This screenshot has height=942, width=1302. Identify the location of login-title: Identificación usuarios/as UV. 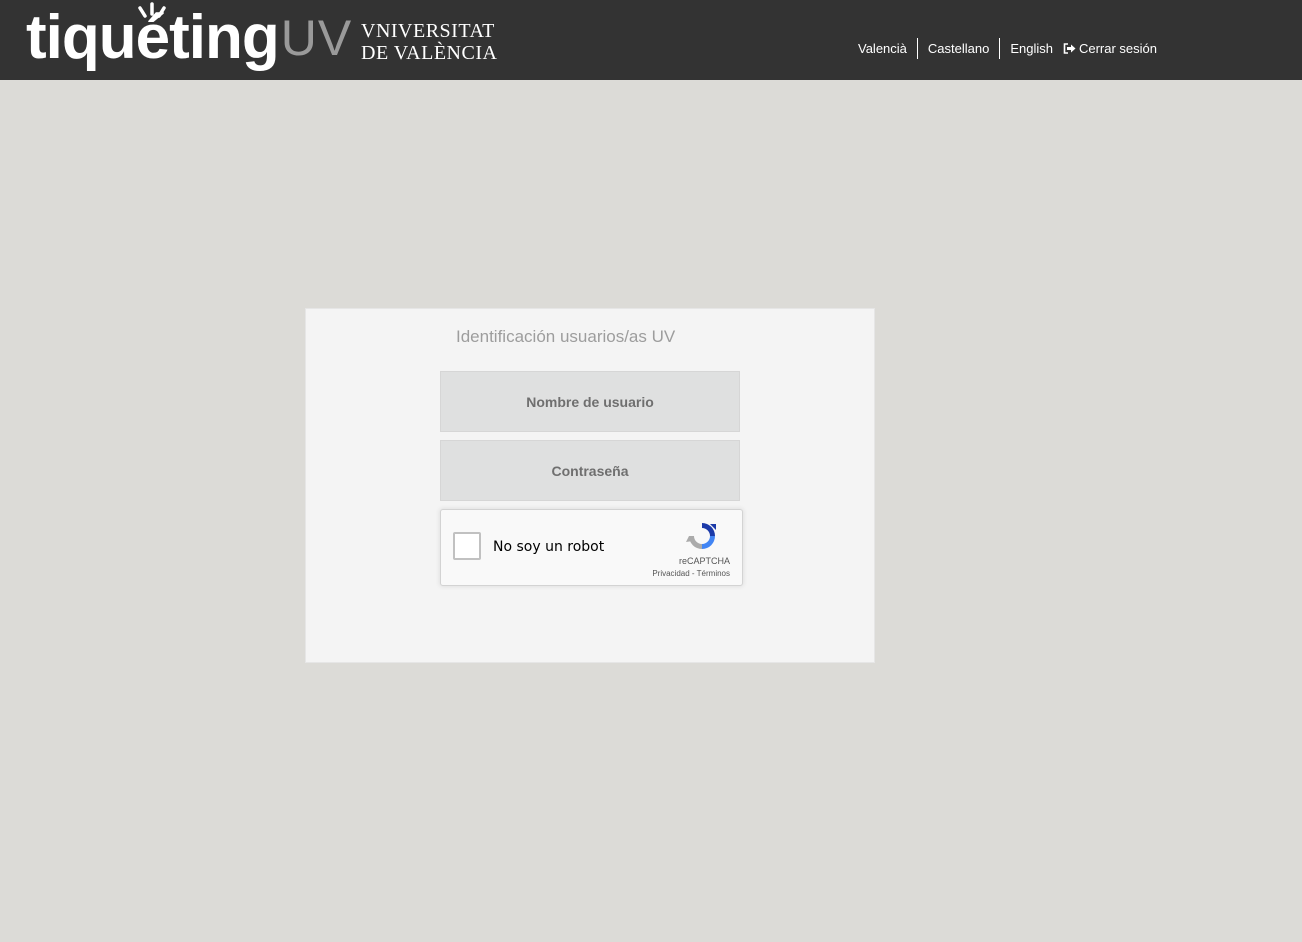
(566, 336).